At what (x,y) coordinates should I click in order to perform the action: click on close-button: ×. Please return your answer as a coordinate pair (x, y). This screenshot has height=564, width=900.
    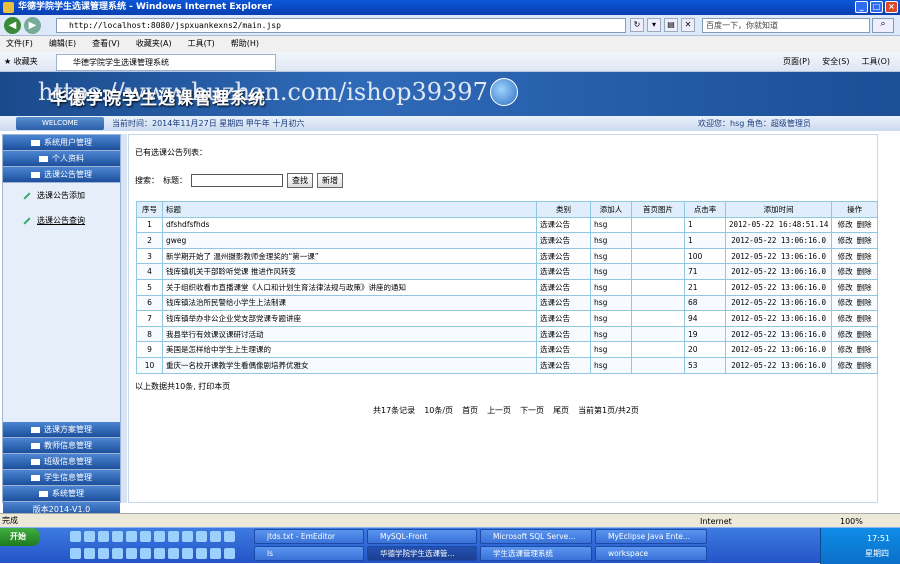
    Looking at the image, I should click on (891, 7).